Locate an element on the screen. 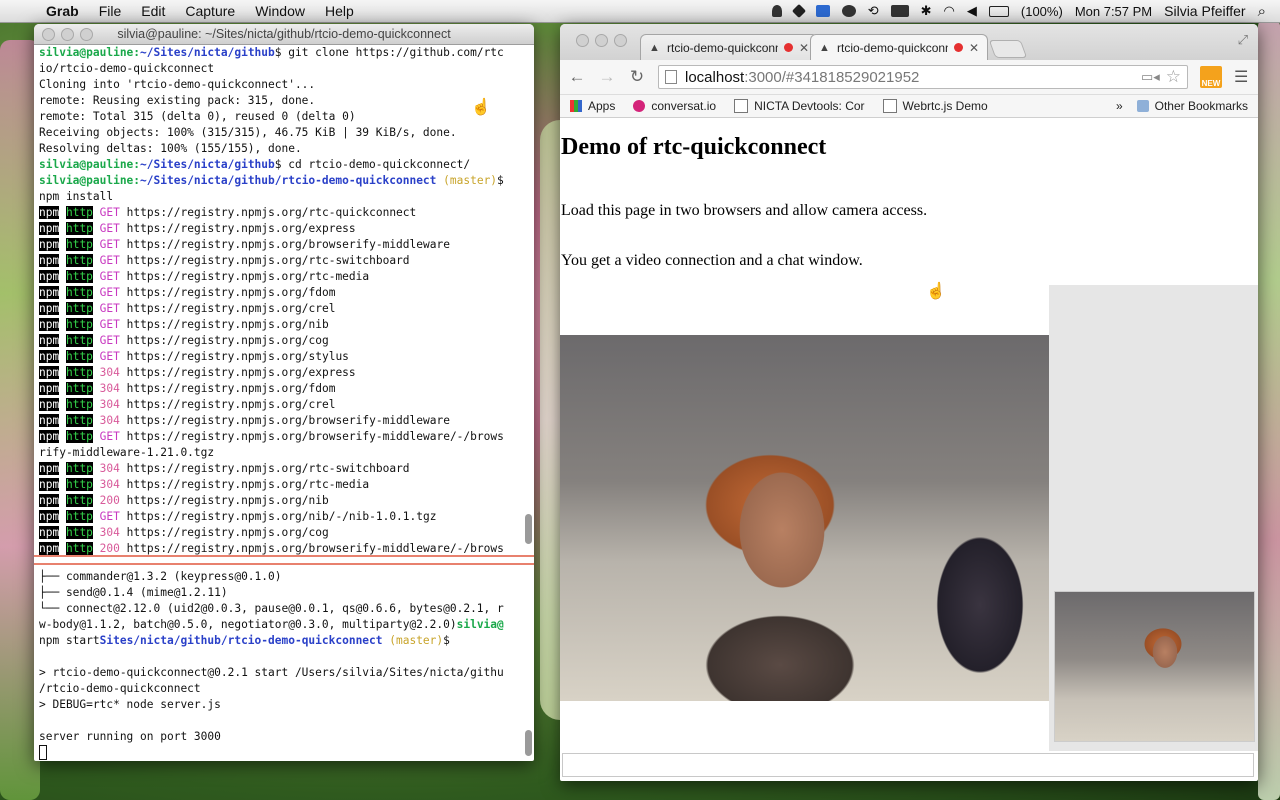  browser-menu-icon: ☰ is located at coordinates (1241, 77).